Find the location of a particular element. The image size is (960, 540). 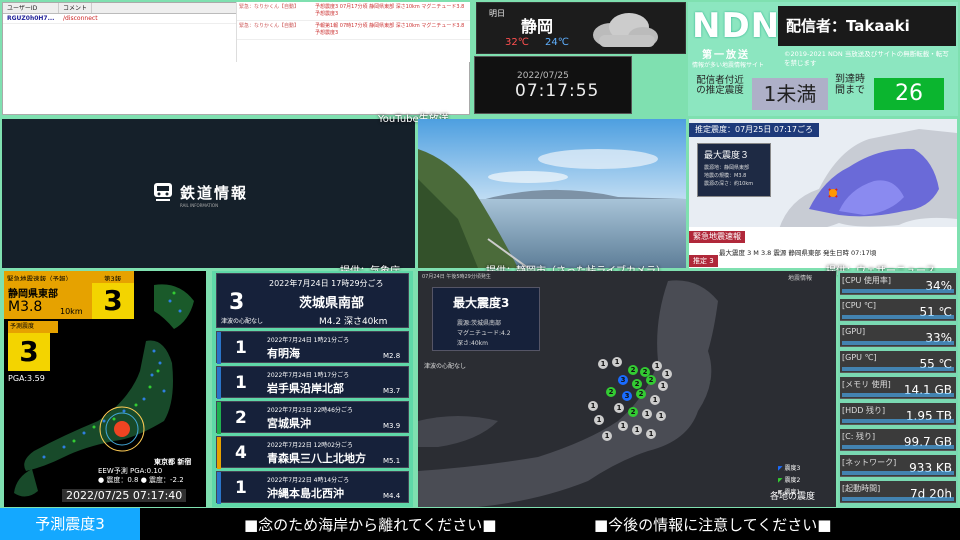

local-intensity-label: 配信者付近の推定震度 is located at coordinates (720, 85).